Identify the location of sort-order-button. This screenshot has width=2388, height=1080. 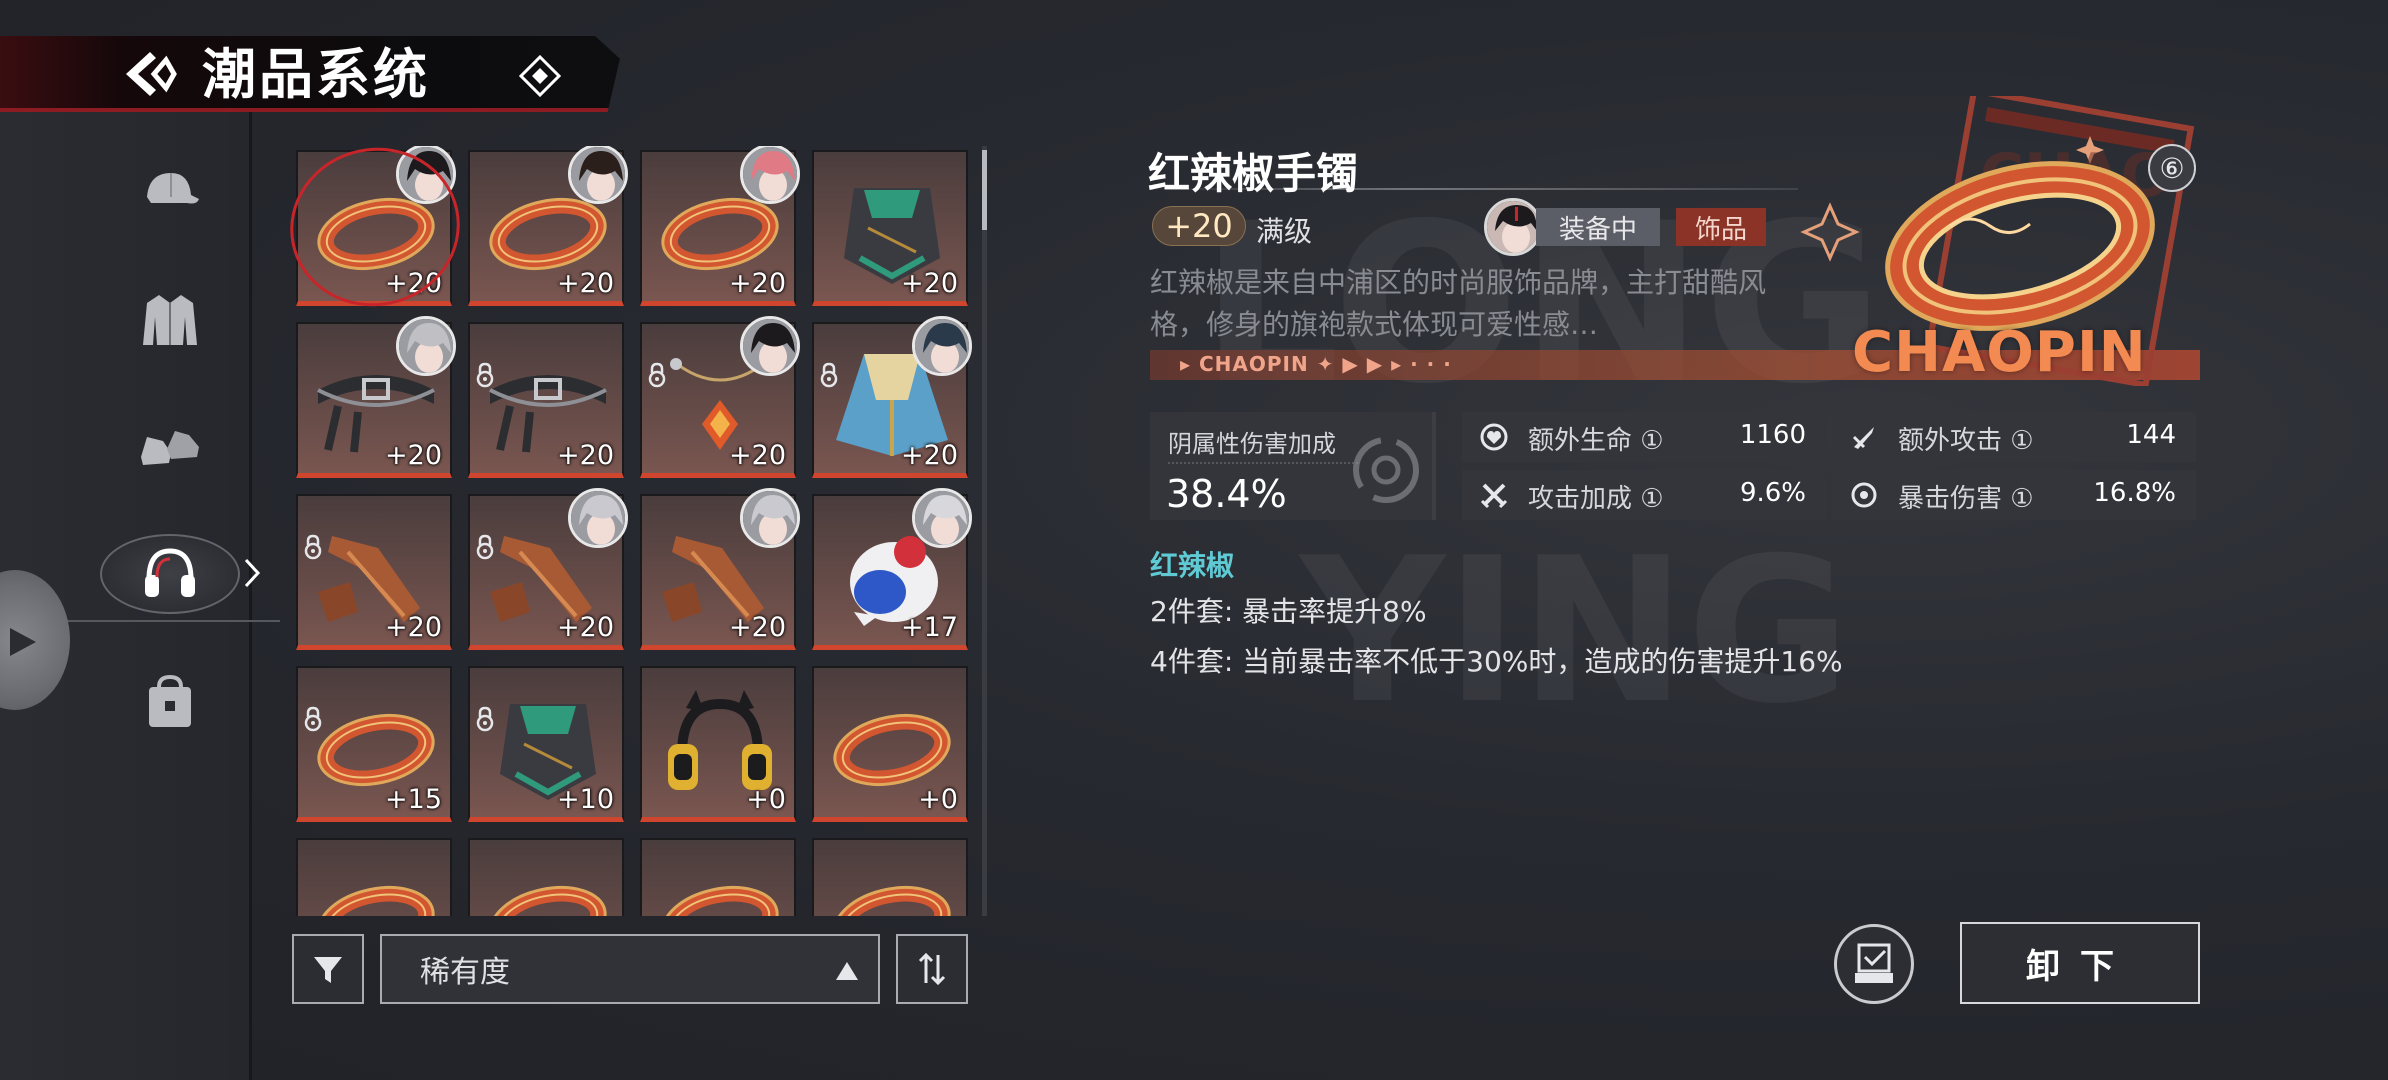
(932, 969).